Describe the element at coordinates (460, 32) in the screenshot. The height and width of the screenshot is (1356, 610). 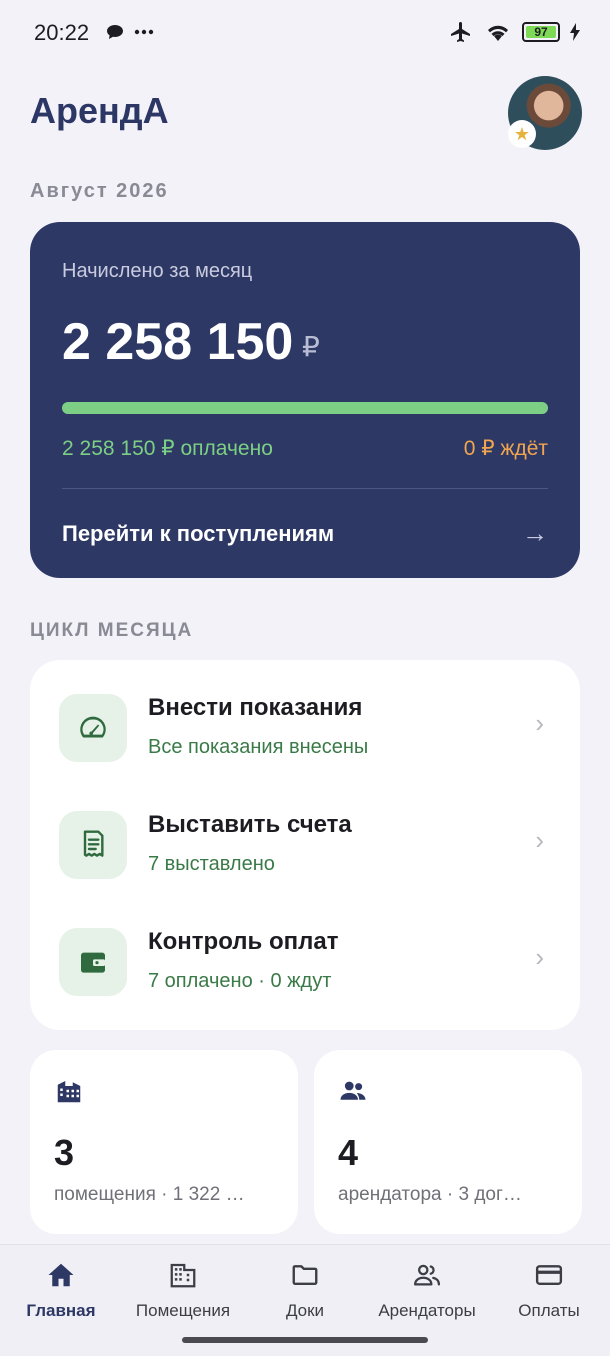
I see `airplane-icon` at that location.